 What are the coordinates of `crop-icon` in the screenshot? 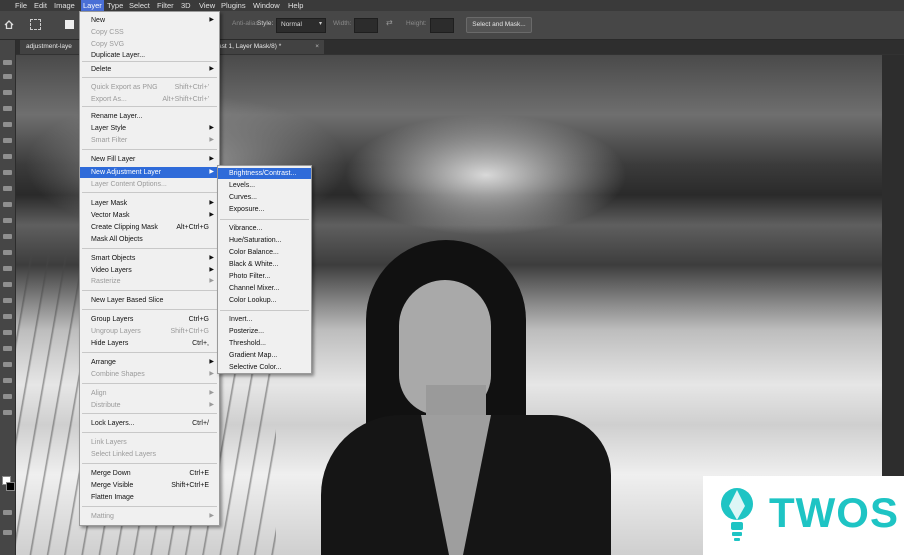 It's located at (7, 124).